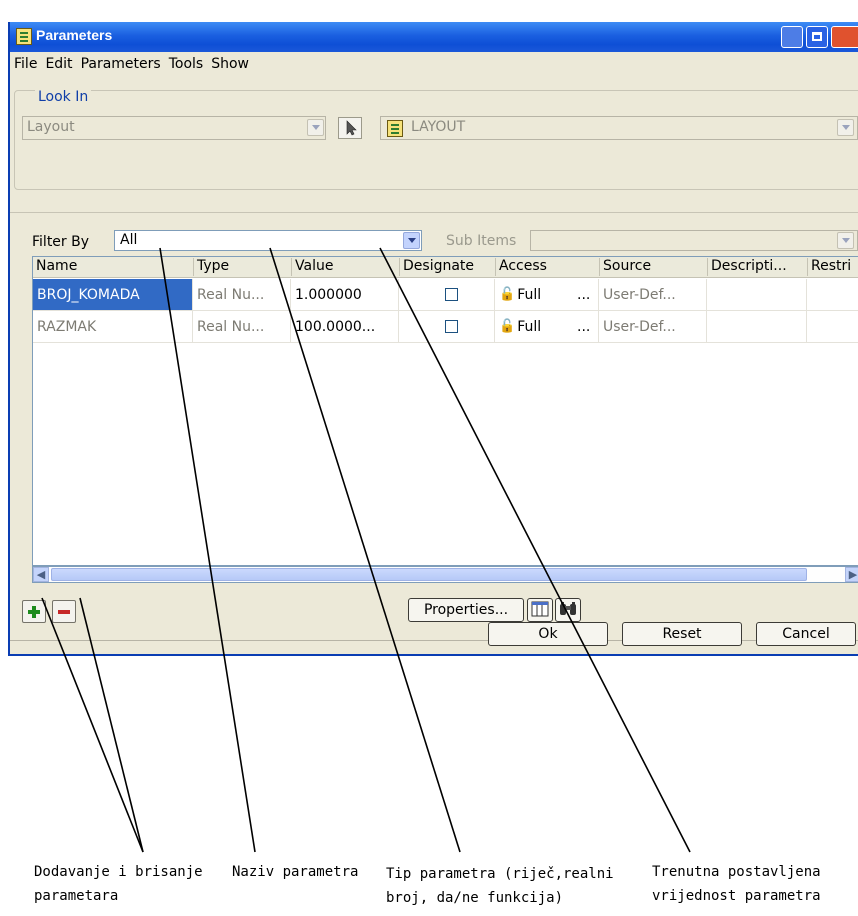 The width and height of the screenshot is (858, 916). Describe the element at coordinates (74, 35) in the screenshot. I see `window-title: Parameters` at that location.